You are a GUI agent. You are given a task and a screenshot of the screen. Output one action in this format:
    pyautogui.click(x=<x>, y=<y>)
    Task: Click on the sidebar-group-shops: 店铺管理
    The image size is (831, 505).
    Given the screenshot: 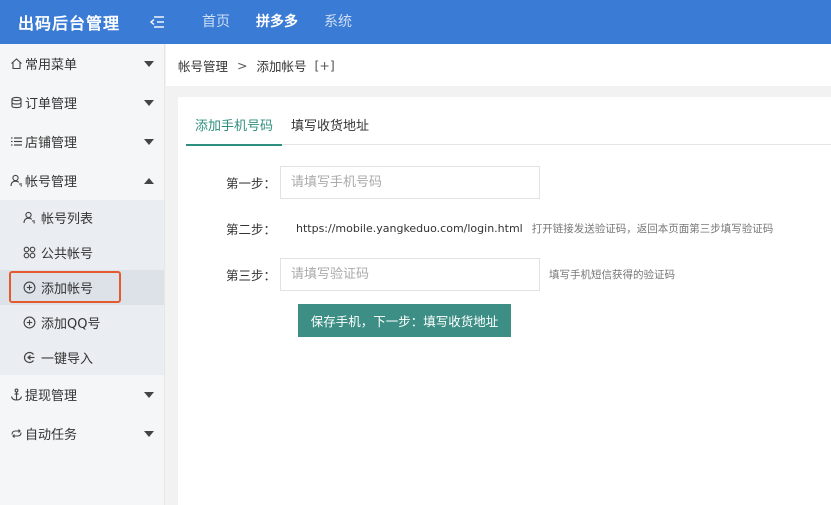 What is the action you would take?
    pyautogui.click(x=82, y=141)
    